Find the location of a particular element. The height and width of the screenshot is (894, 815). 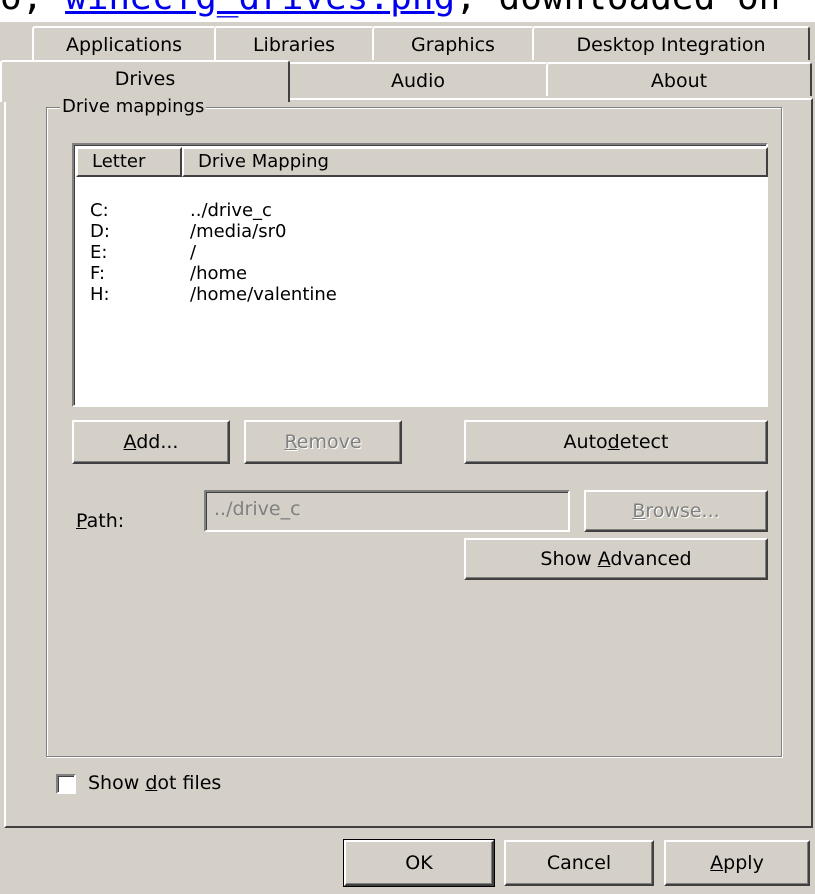

row-mapping: / is located at coordinates (193, 252).